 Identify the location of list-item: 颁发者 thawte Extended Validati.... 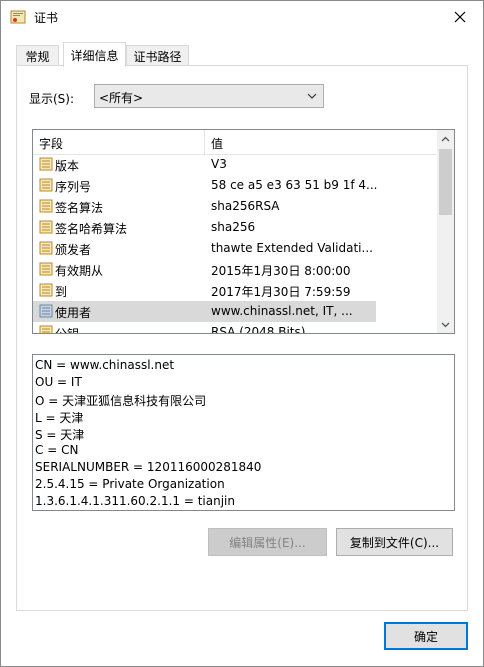
(204, 248).